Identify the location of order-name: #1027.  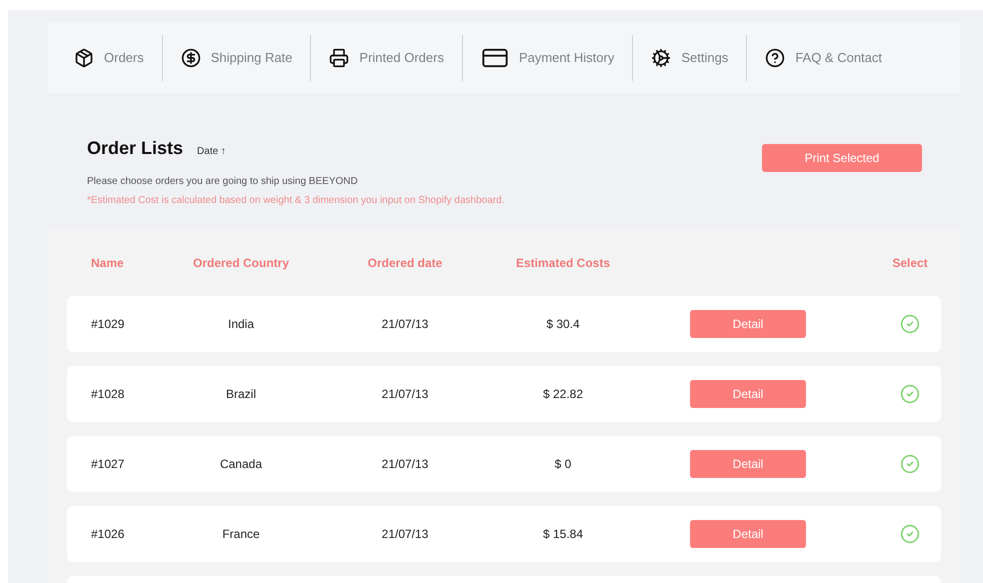
(108, 464).